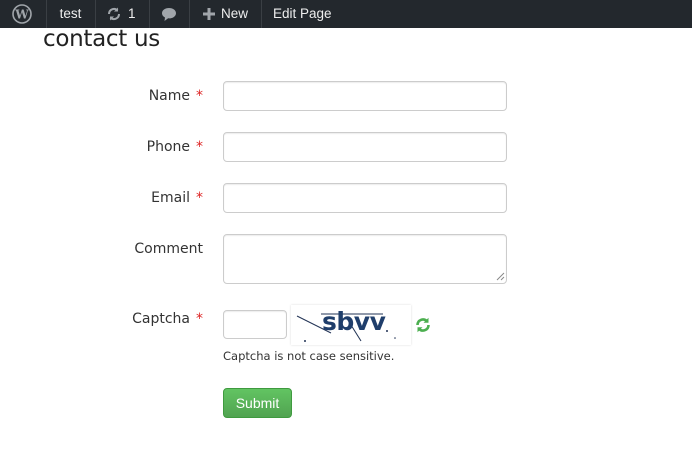  Describe the element at coordinates (365, 198) in the screenshot. I see `email-input` at that location.